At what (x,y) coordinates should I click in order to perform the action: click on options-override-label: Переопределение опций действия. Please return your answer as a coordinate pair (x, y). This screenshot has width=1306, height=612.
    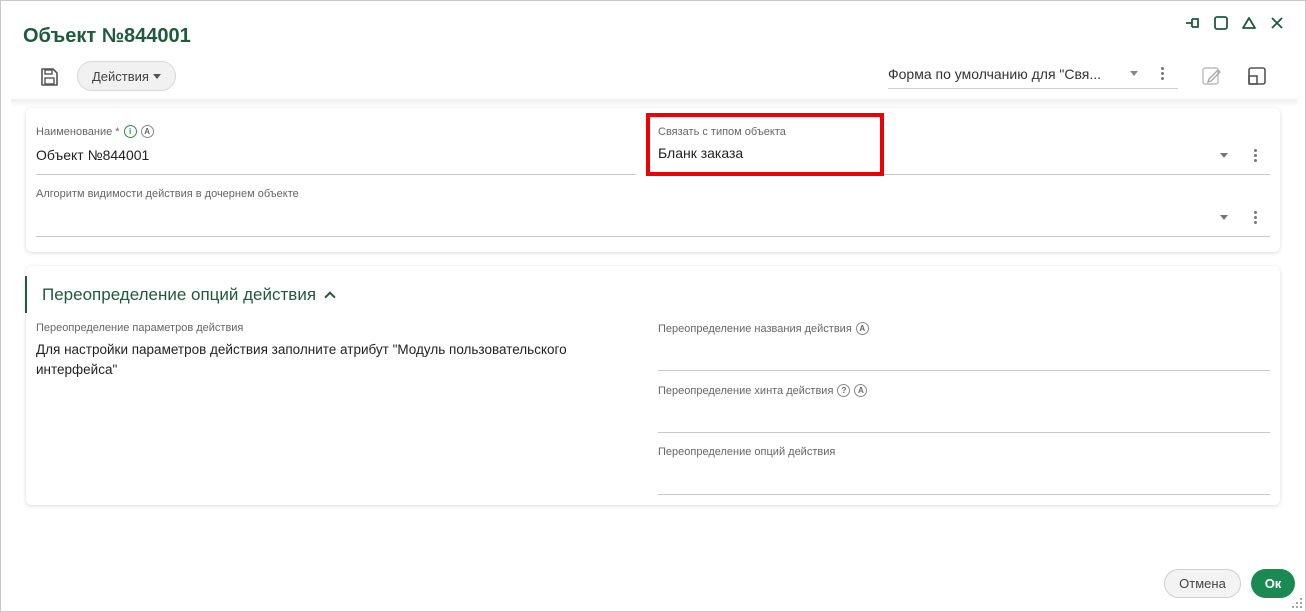
    Looking at the image, I should click on (747, 452).